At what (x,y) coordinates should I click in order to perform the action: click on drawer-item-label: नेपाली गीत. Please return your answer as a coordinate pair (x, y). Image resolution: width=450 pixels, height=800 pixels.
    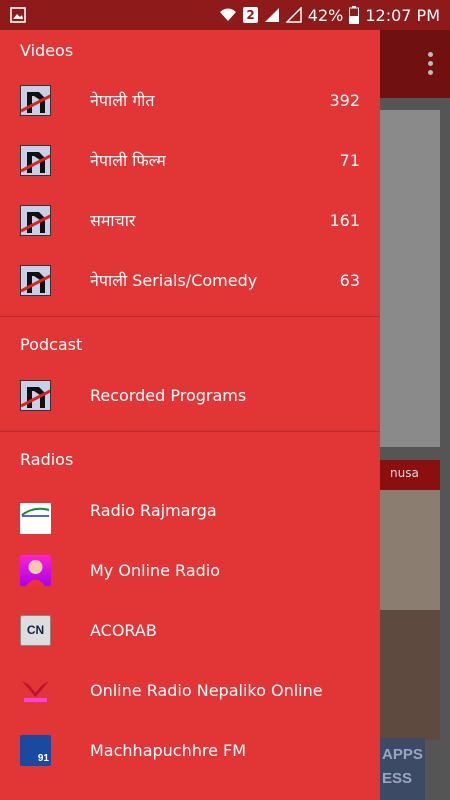
    Looking at the image, I should click on (122, 100).